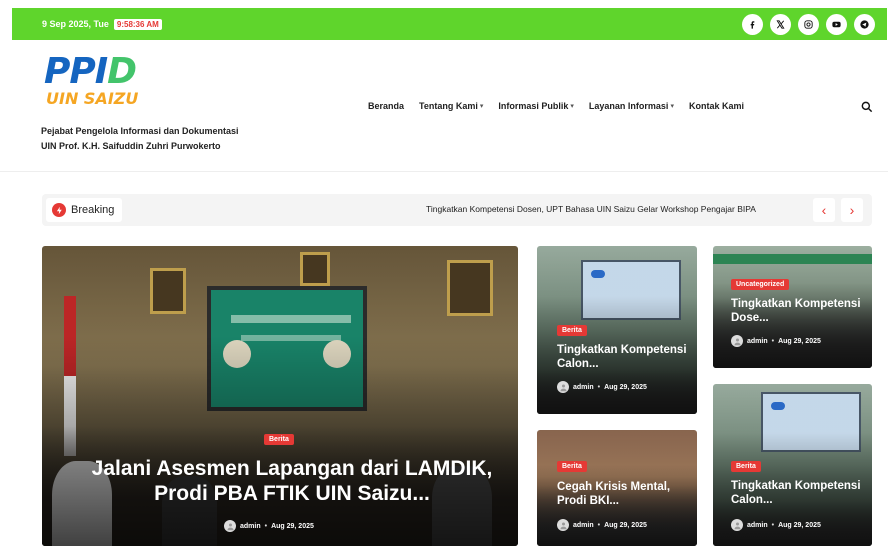  What do you see at coordinates (92, 98) in the screenshot?
I see `logo-subtitle: UIN SAIZU` at bounding box center [92, 98].